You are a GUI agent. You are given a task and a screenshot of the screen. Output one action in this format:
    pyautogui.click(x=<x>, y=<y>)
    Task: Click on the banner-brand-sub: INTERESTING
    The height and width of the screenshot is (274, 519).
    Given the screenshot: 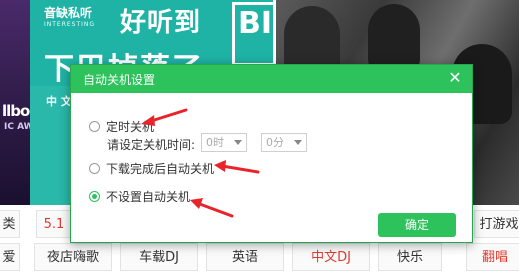 What is the action you would take?
    pyautogui.click(x=70, y=24)
    